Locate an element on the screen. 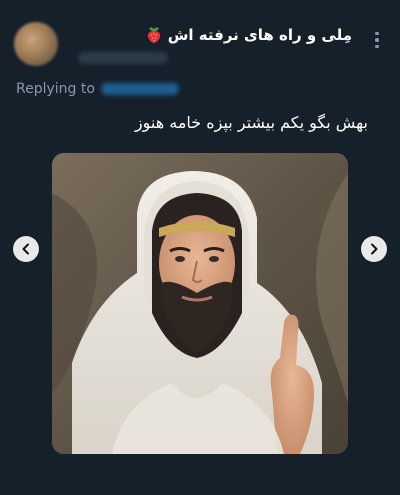  display-name: مِلی و راه های نرفته اش is located at coordinates (260, 35).